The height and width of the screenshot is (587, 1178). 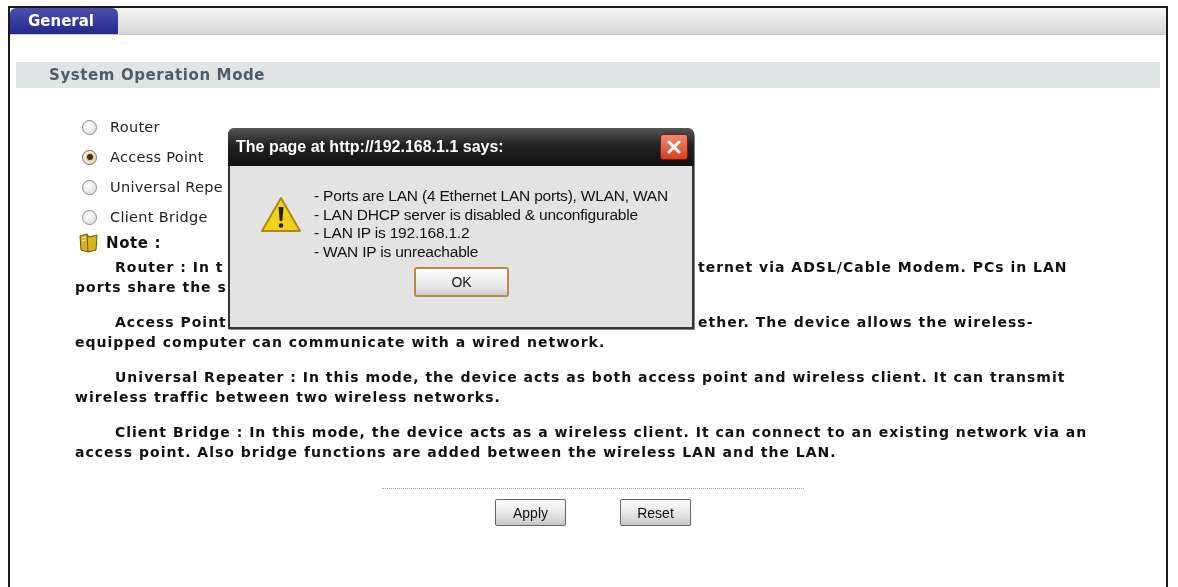 I want to click on message-text: - LAN IP is 192.168.1.2, so click(x=392, y=233).